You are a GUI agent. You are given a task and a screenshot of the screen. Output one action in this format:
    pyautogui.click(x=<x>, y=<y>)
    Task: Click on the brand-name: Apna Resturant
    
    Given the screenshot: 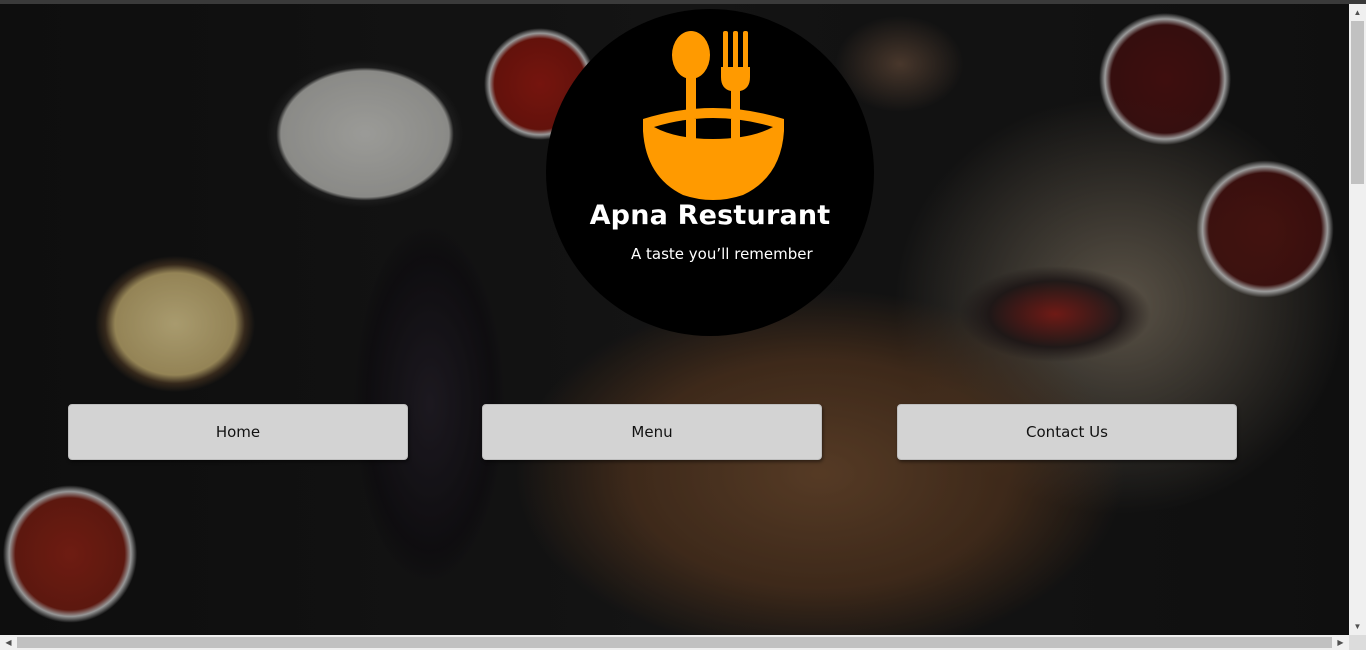 What is the action you would take?
    pyautogui.click(x=710, y=215)
    